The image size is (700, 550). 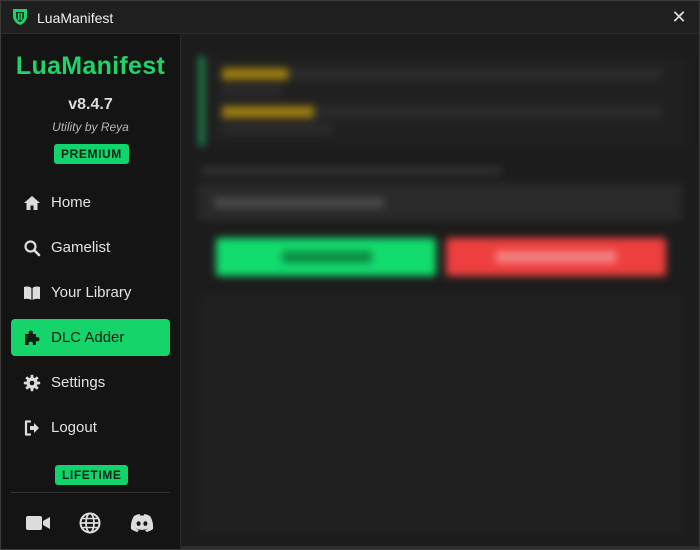 I want to click on tagline: Utility by Reya, so click(x=90, y=127).